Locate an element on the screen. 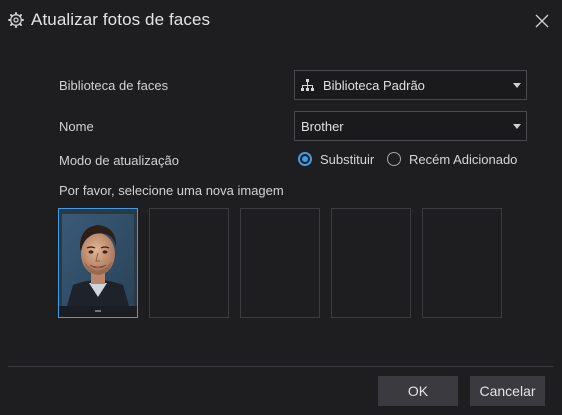  dialog-title: Atualizar fotos de faces is located at coordinates (121, 19).